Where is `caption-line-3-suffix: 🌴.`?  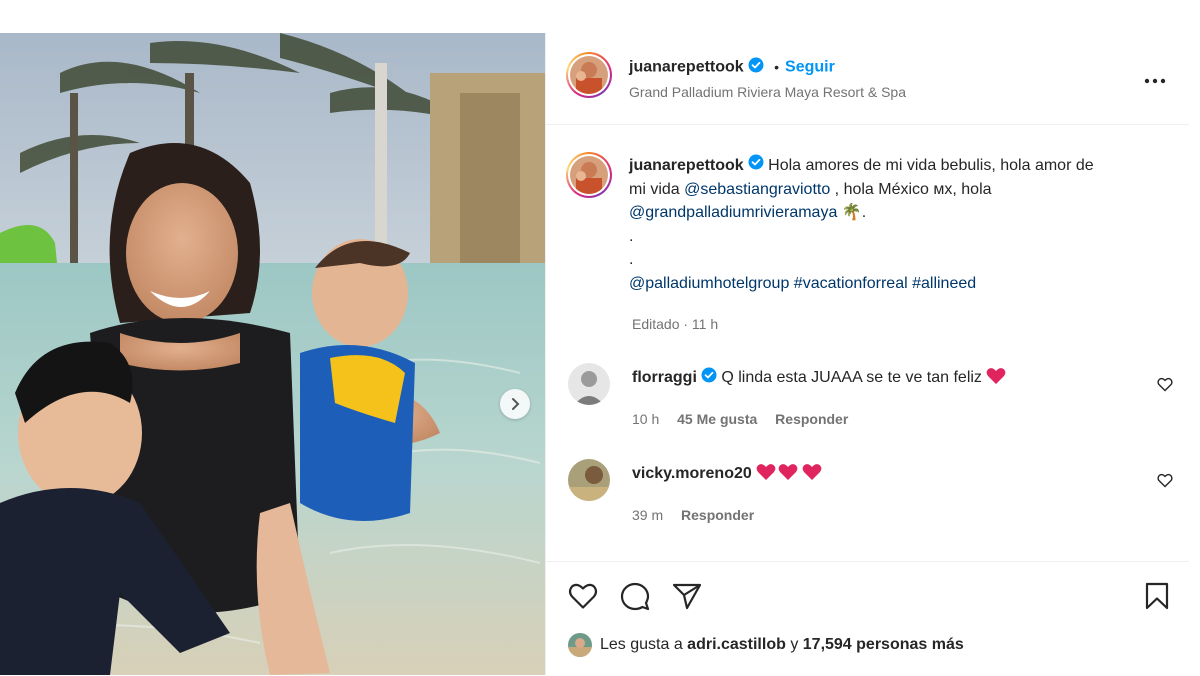
caption-line-3-suffix: 🌴. is located at coordinates (852, 213).